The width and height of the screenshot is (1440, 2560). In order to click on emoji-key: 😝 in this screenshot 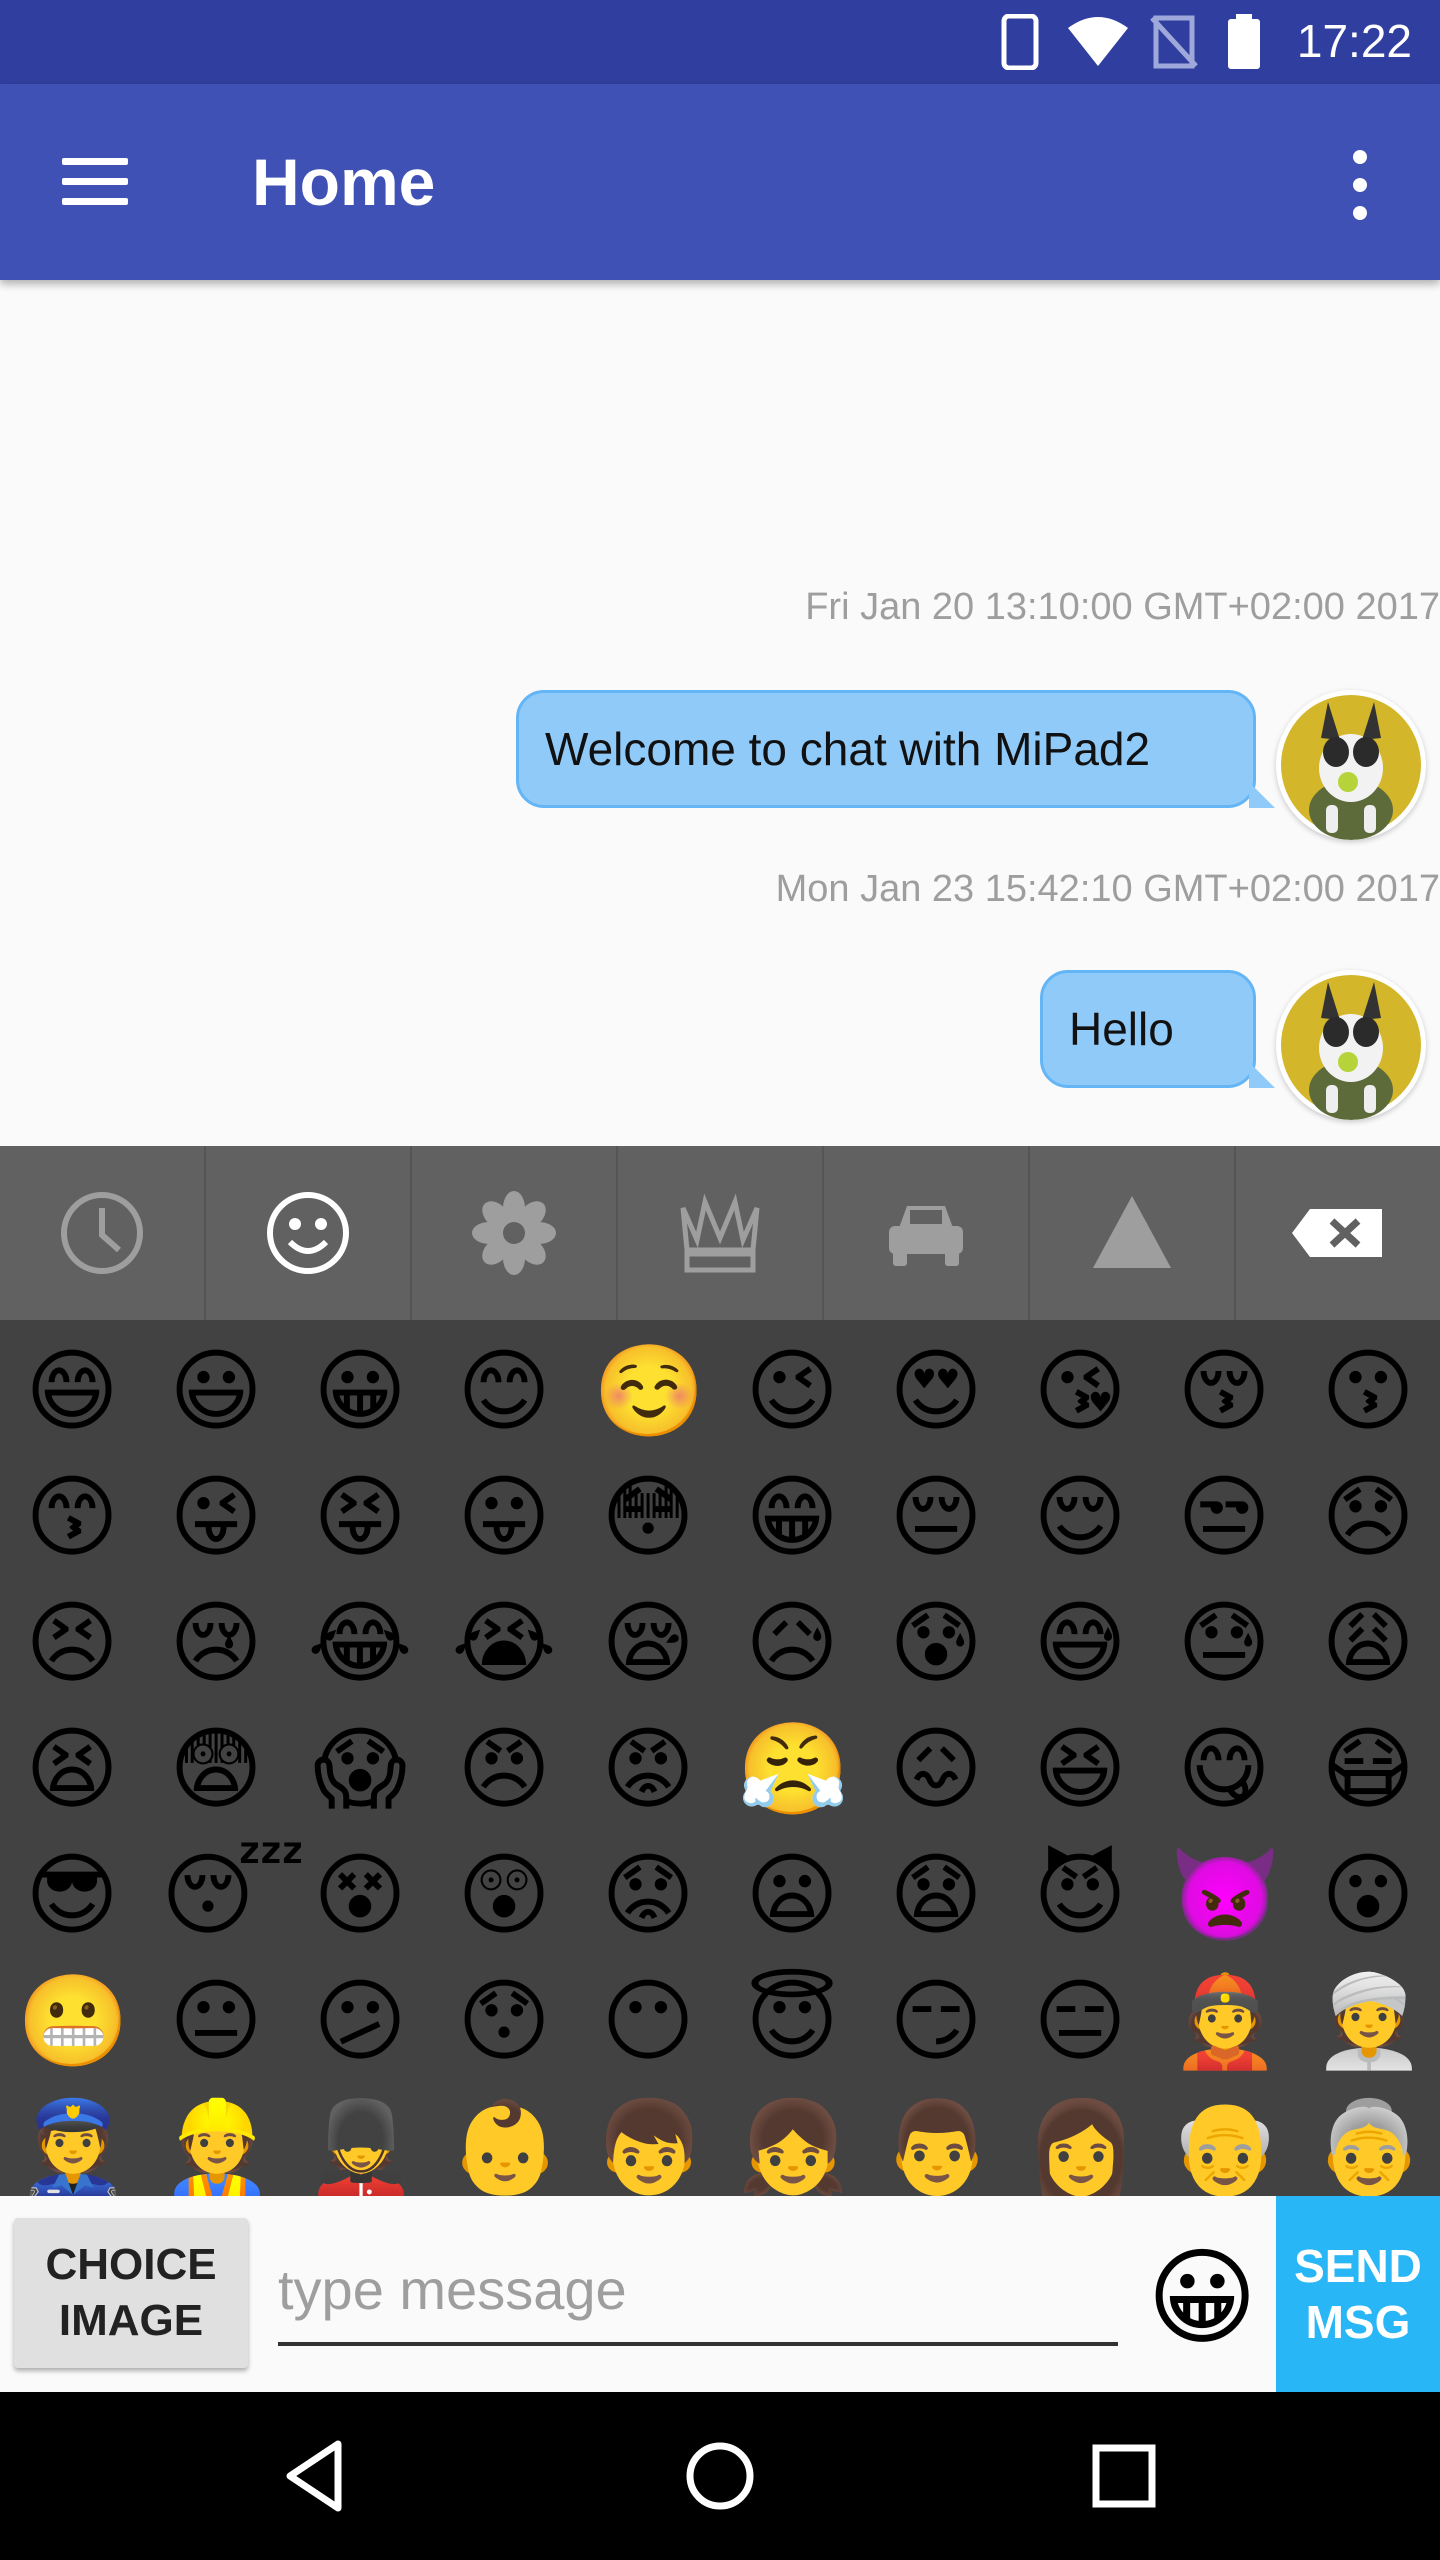, I will do `click(360, 1518)`.